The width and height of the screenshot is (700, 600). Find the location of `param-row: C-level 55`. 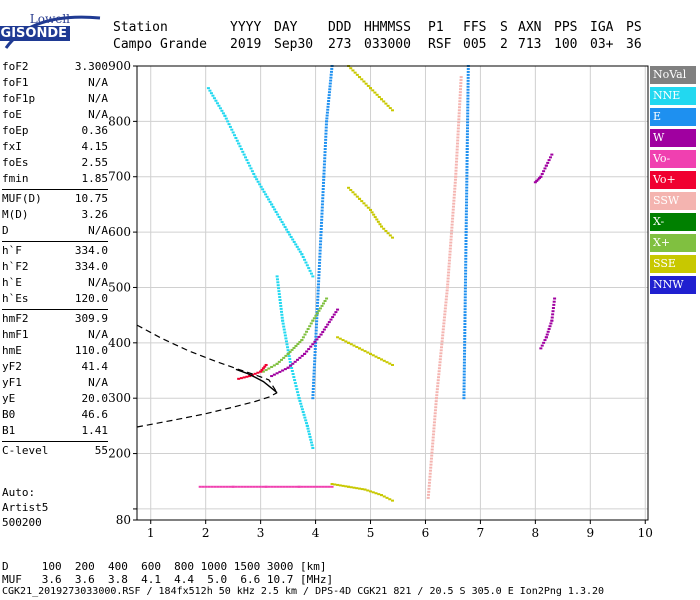

param-row: C-level 55 is located at coordinates (55, 451).